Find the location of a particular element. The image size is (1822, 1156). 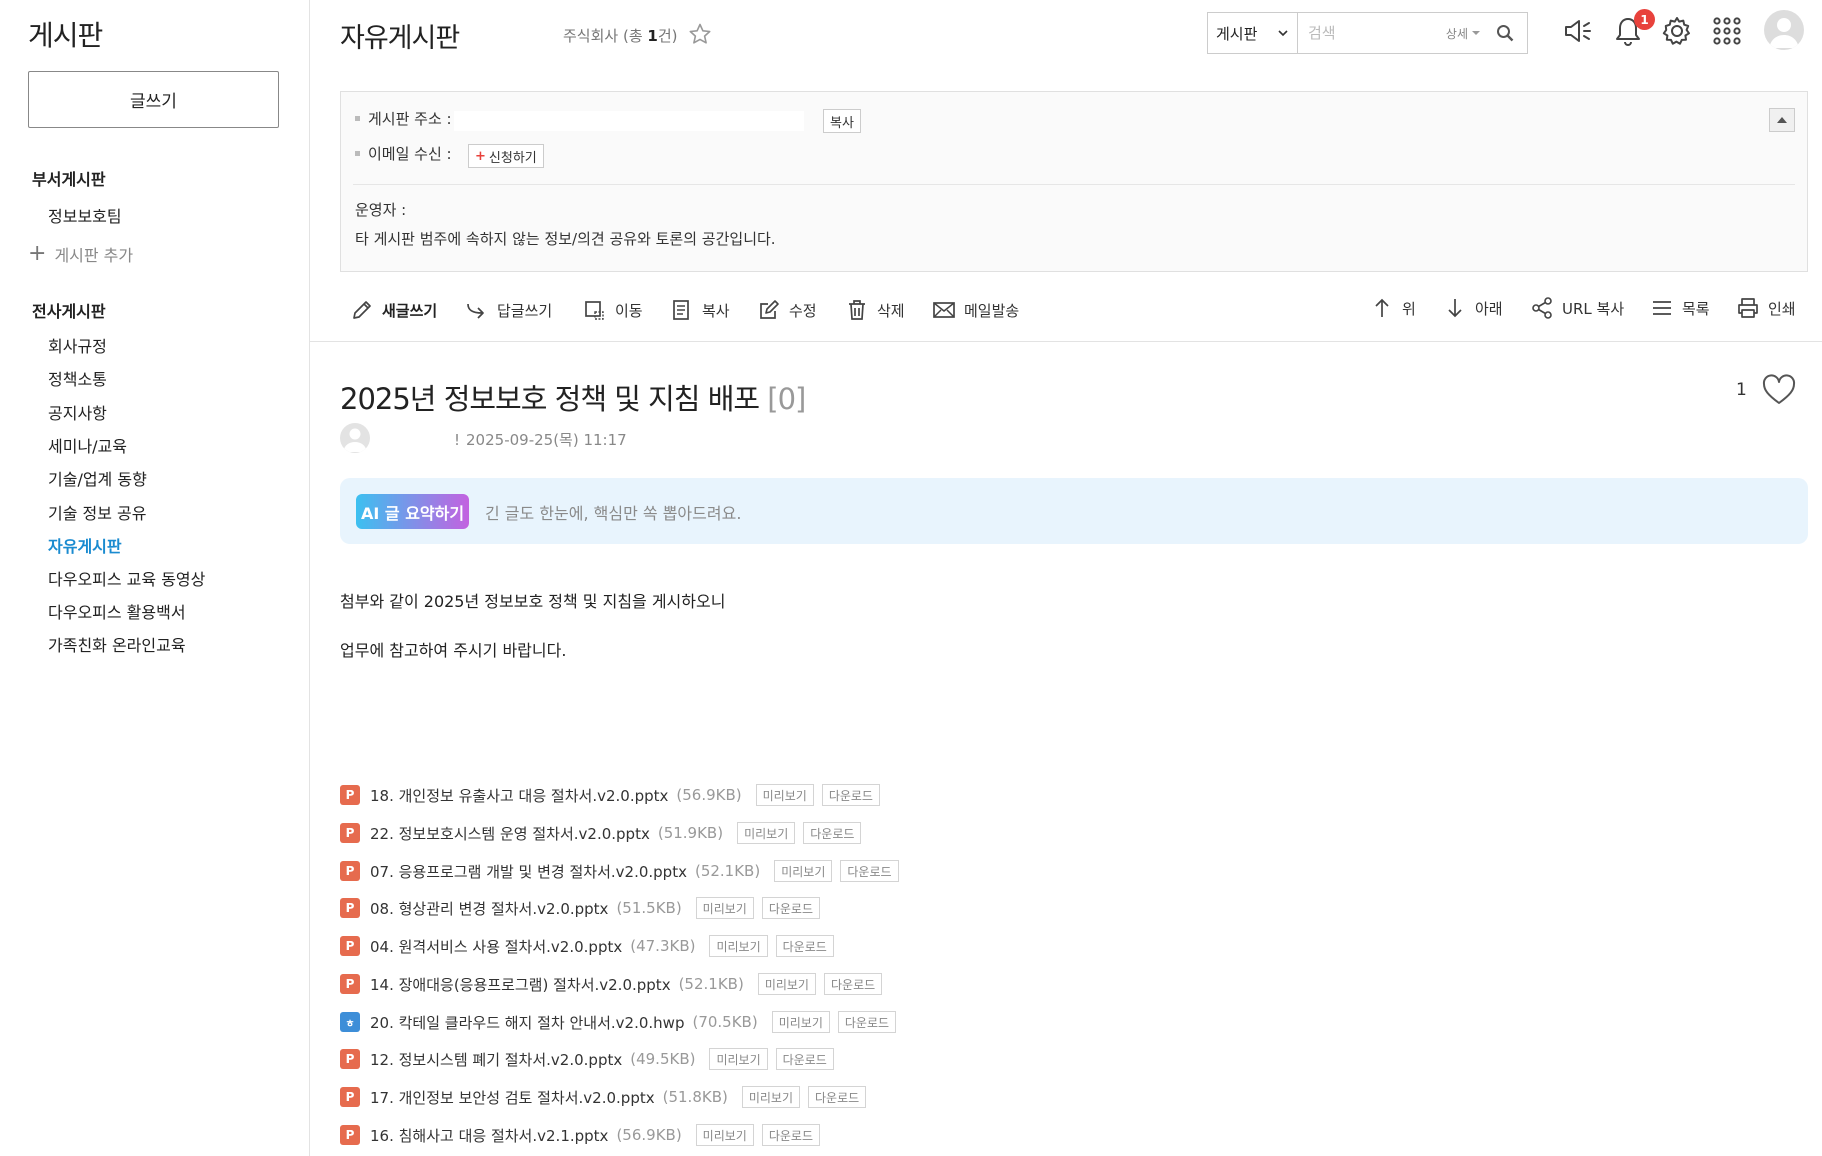

author-avatar is located at coordinates (355, 438).